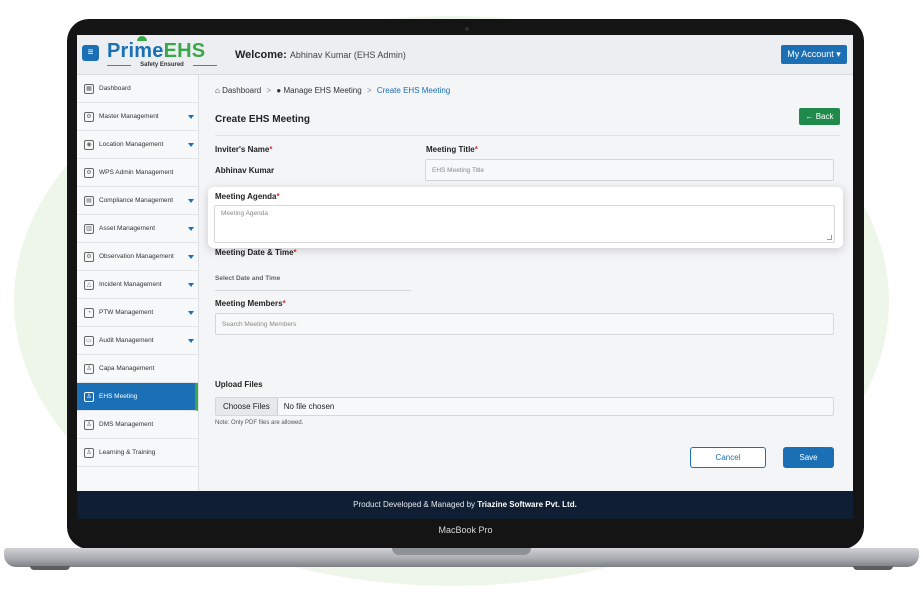 The width and height of the screenshot is (923, 597). Describe the element at coordinates (247, 196) in the screenshot. I see `meeting-agenda-label: Meeting Agenda*` at that location.